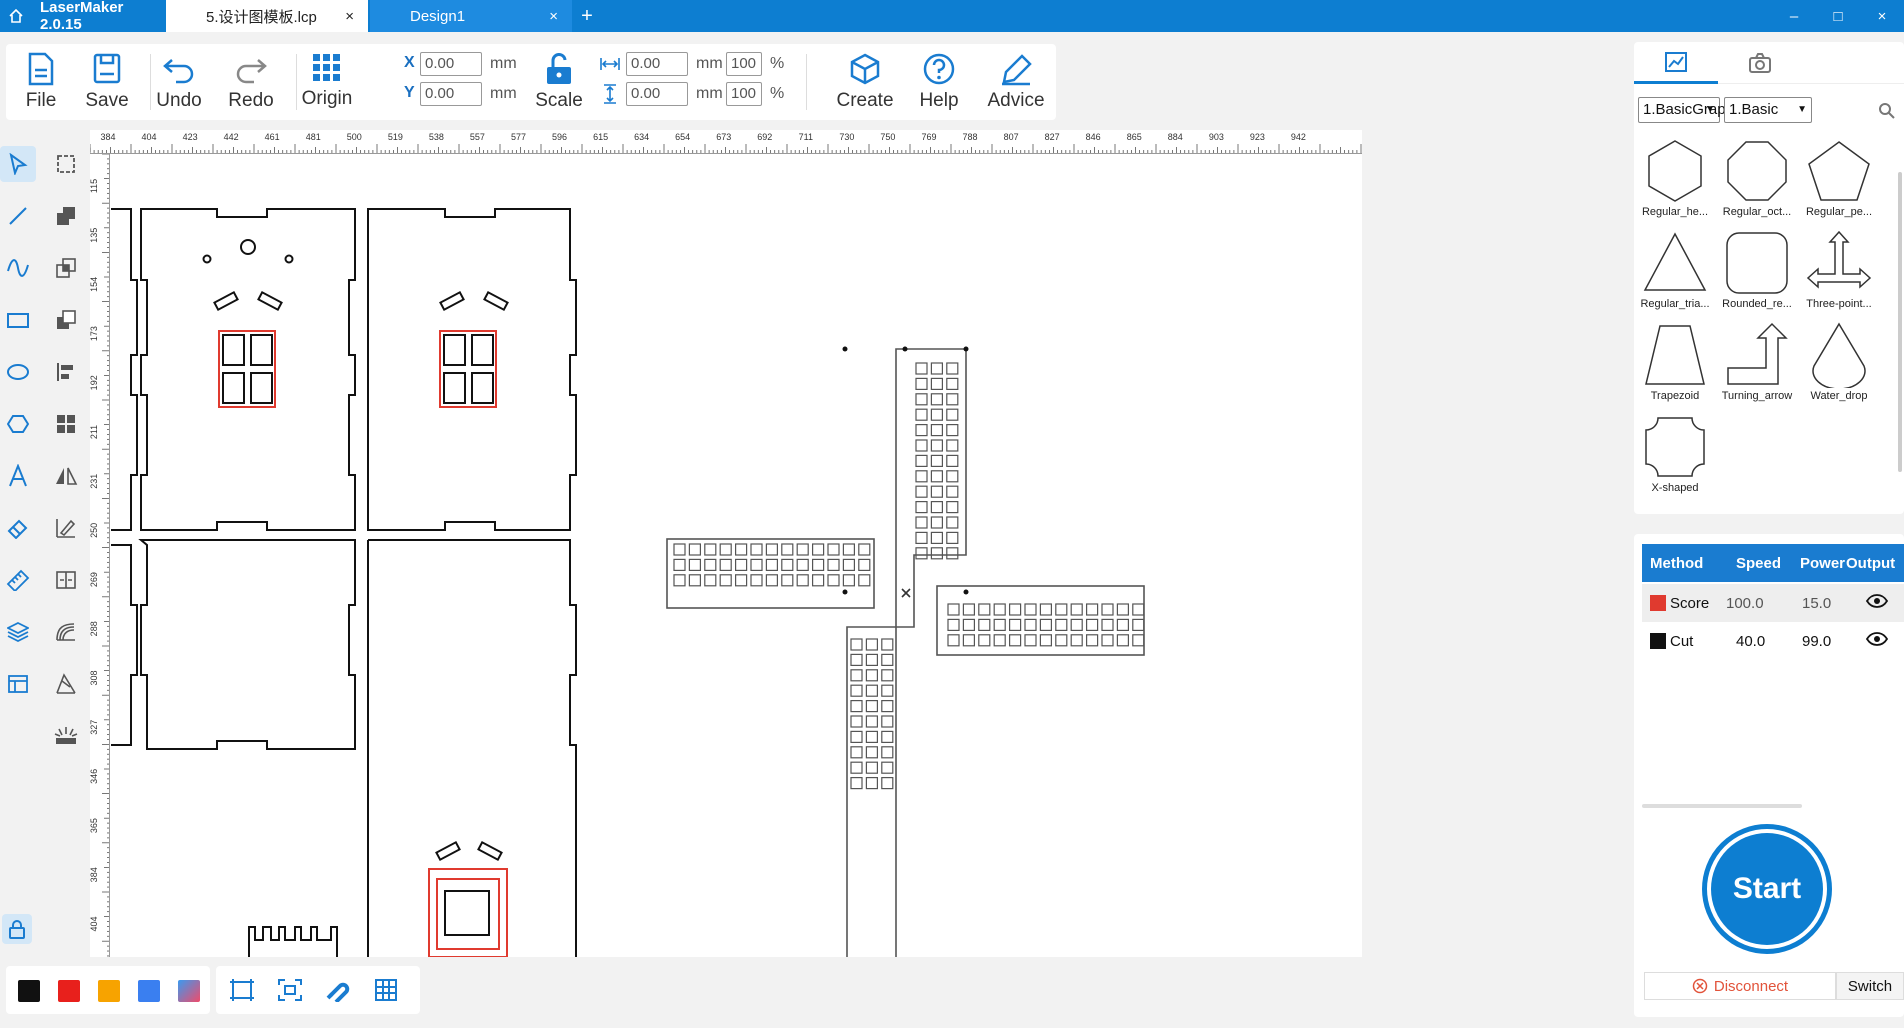 This screenshot has height=1028, width=1904. What do you see at coordinates (1768, 110) in the screenshot?
I see `sub-category-select: 1.Basic ▼` at bounding box center [1768, 110].